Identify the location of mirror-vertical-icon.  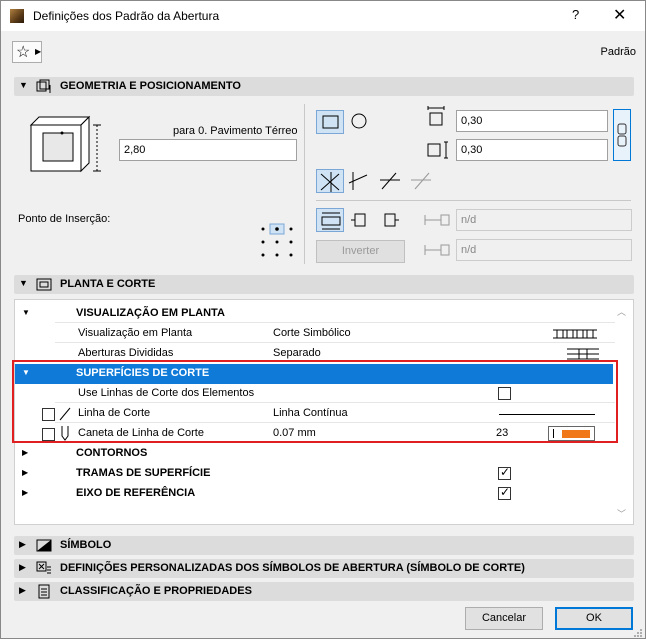
(358, 181).